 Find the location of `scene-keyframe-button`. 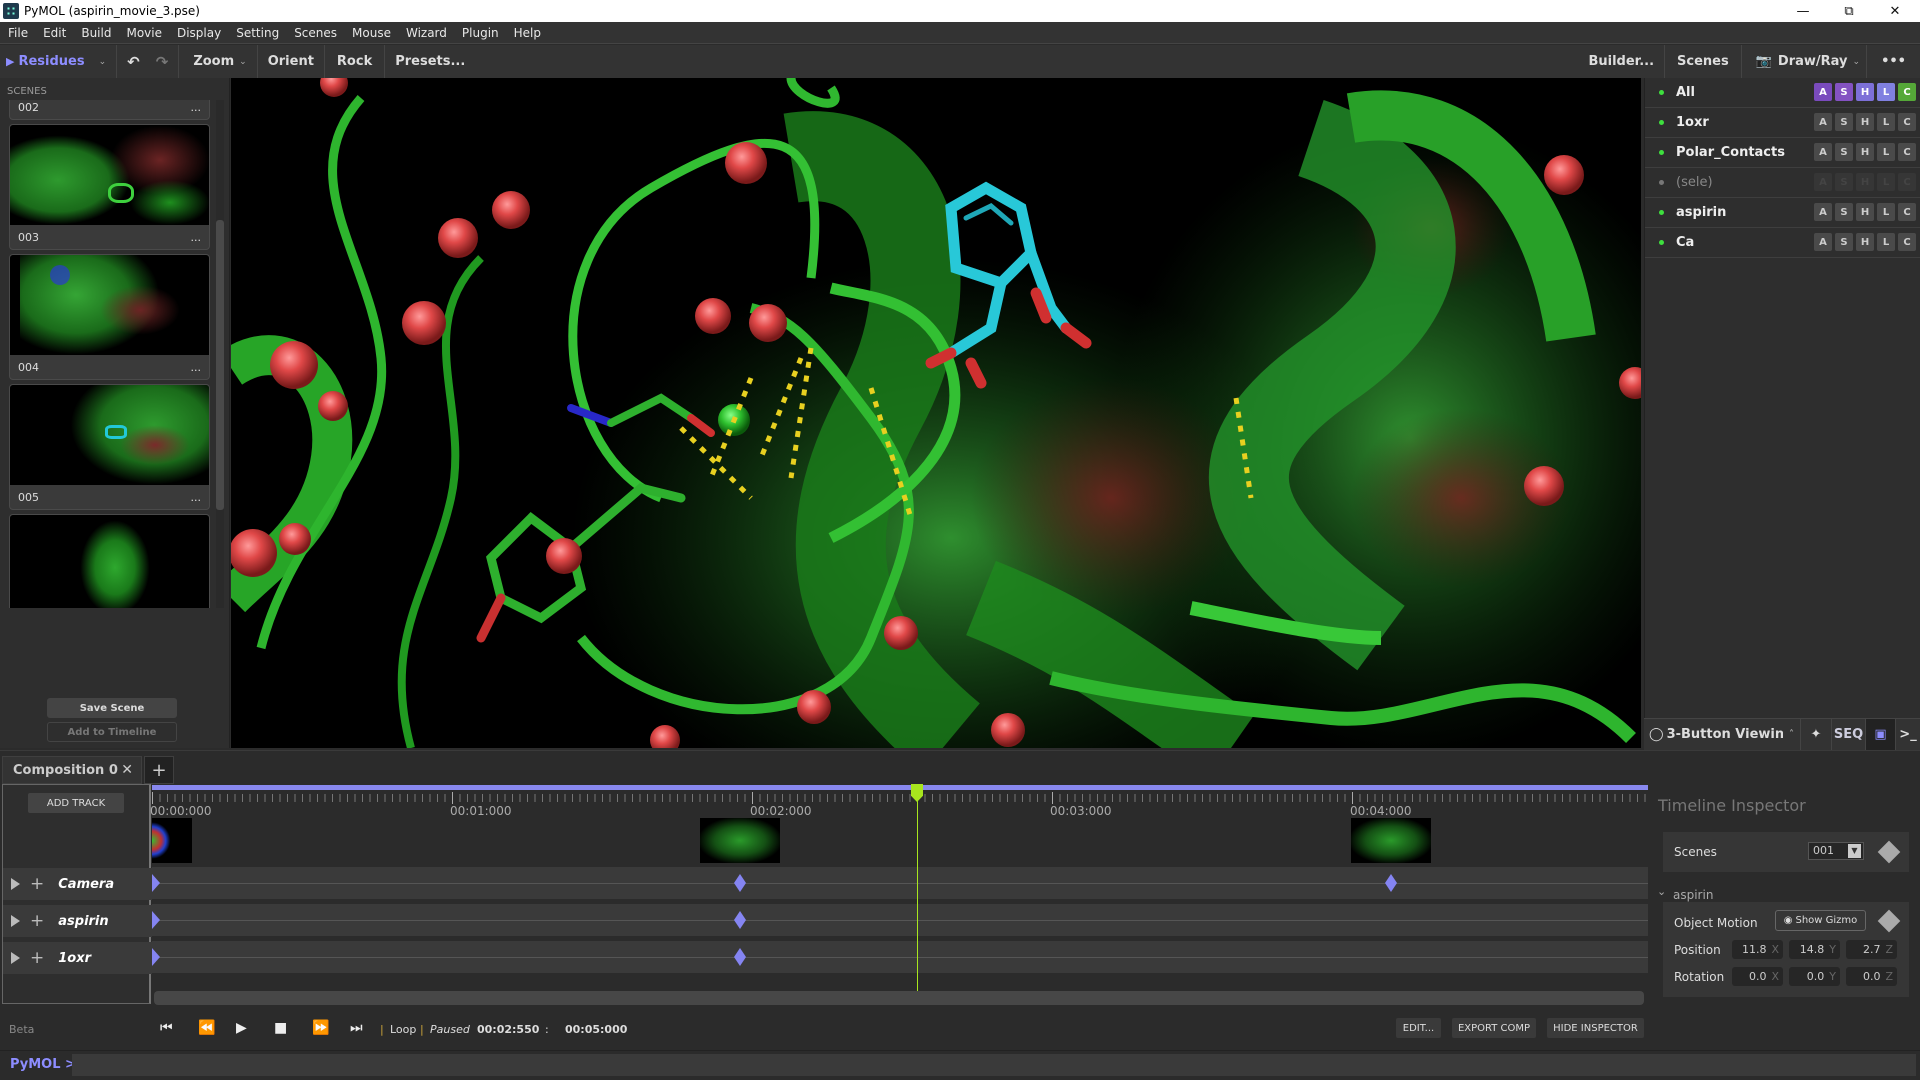

scene-keyframe-button is located at coordinates (1889, 852).